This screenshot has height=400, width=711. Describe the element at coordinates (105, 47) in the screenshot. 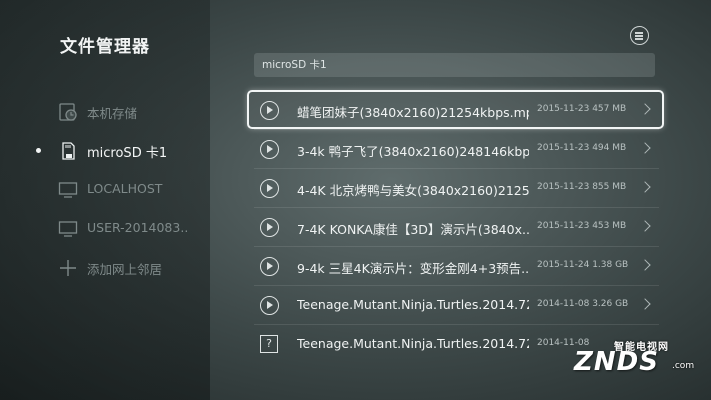

I see `app-title: 文件管理器` at that location.